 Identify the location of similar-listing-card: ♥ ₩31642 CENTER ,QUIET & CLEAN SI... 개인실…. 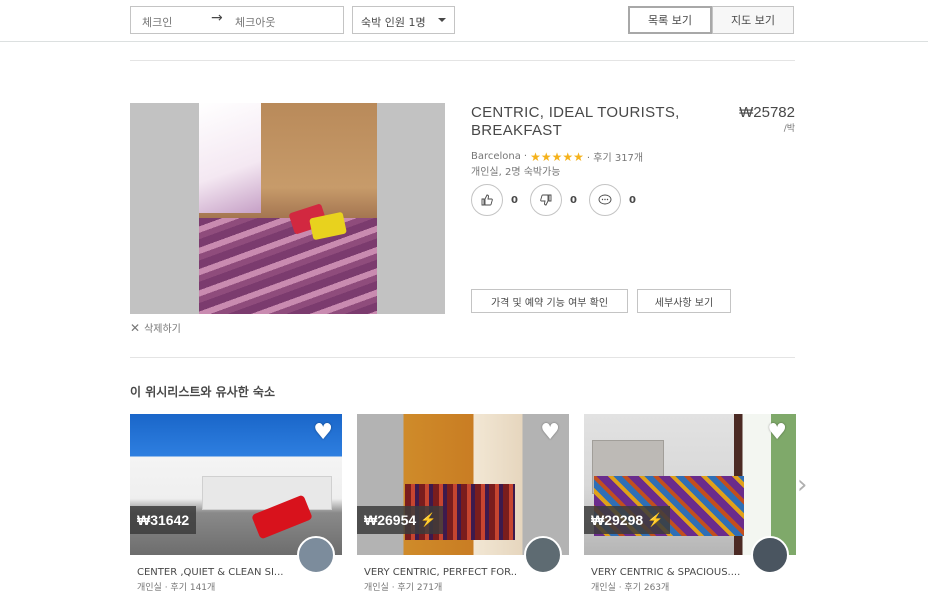
(236, 503).